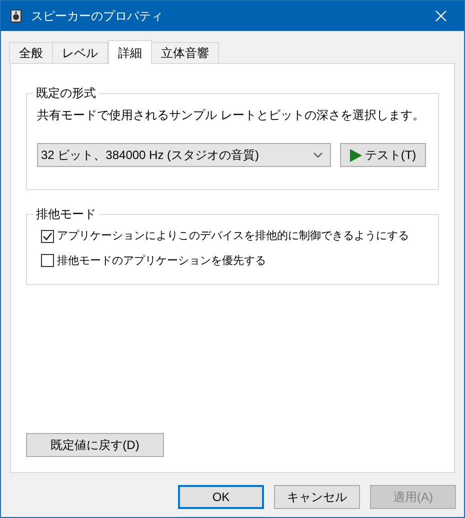 This screenshot has width=465, height=518. I want to click on window-title: スピーカーのプロパティ, so click(97, 16).